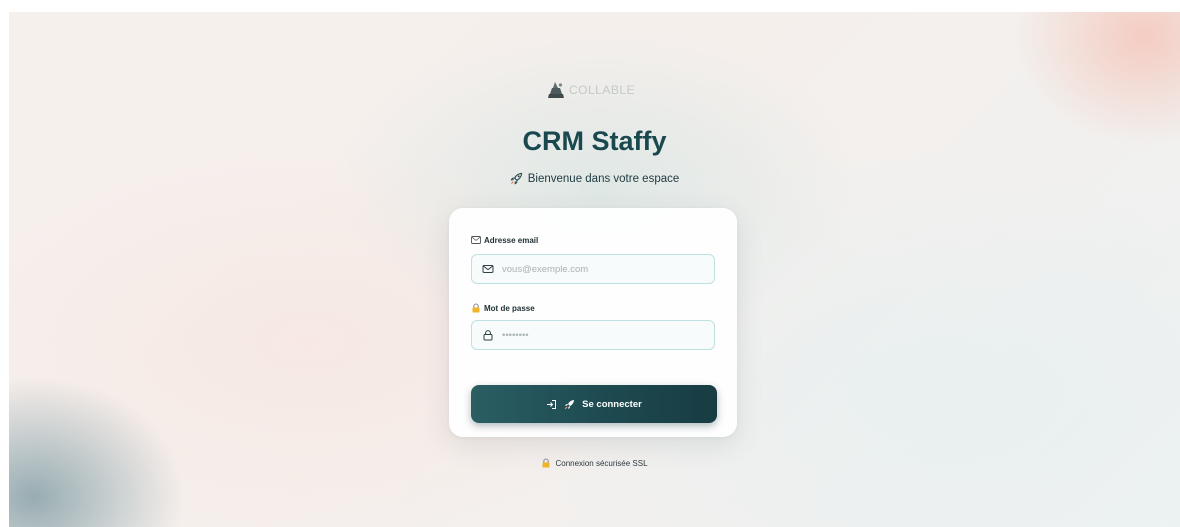 The image size is (1180, 527). I want to click on email-field, so click(593, 269).